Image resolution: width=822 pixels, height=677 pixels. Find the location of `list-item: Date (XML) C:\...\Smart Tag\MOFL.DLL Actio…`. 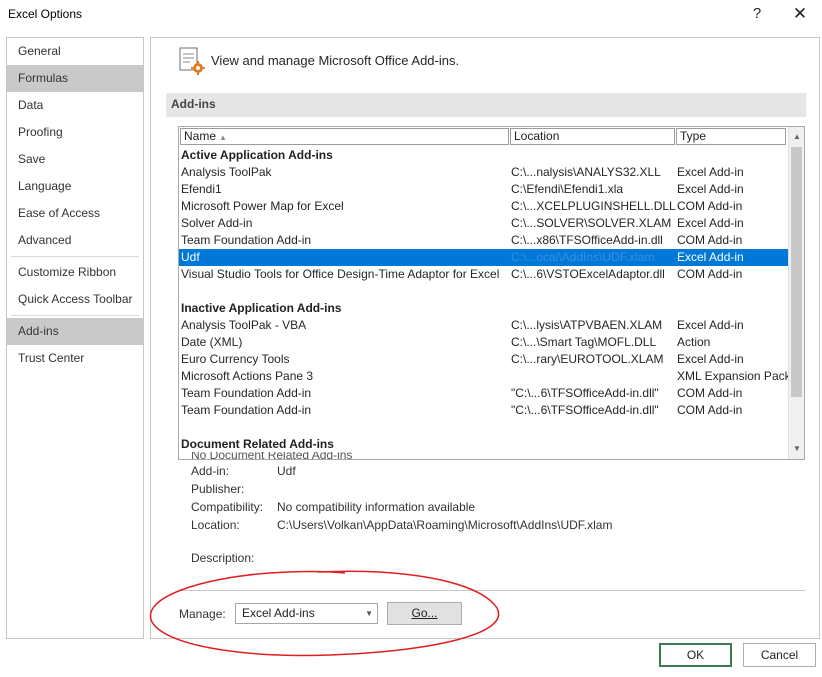

list-item: Date (XML) C:\...\Smart Tag\MOFL.DLL Actio… is located at coordinates (484, 342).